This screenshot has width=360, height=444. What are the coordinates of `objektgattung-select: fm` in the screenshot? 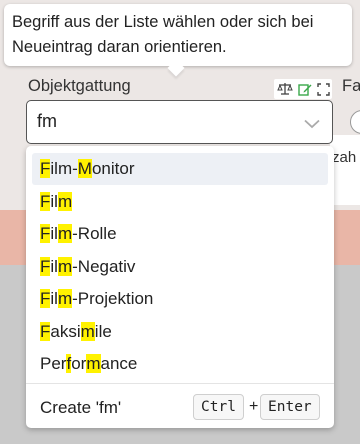 It's located at (179, 122).